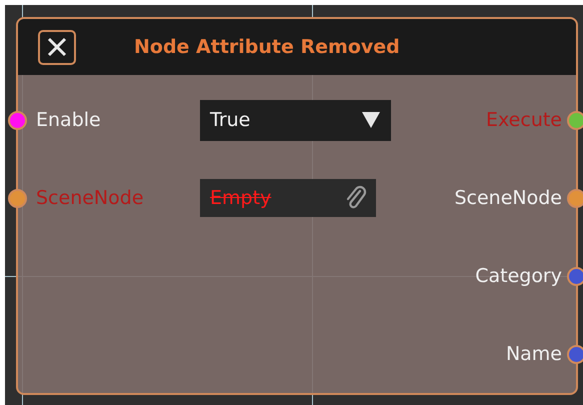  Describe the element at coordinates (241, 198) in the screenshot. I see `field-value: Empty` at that location.